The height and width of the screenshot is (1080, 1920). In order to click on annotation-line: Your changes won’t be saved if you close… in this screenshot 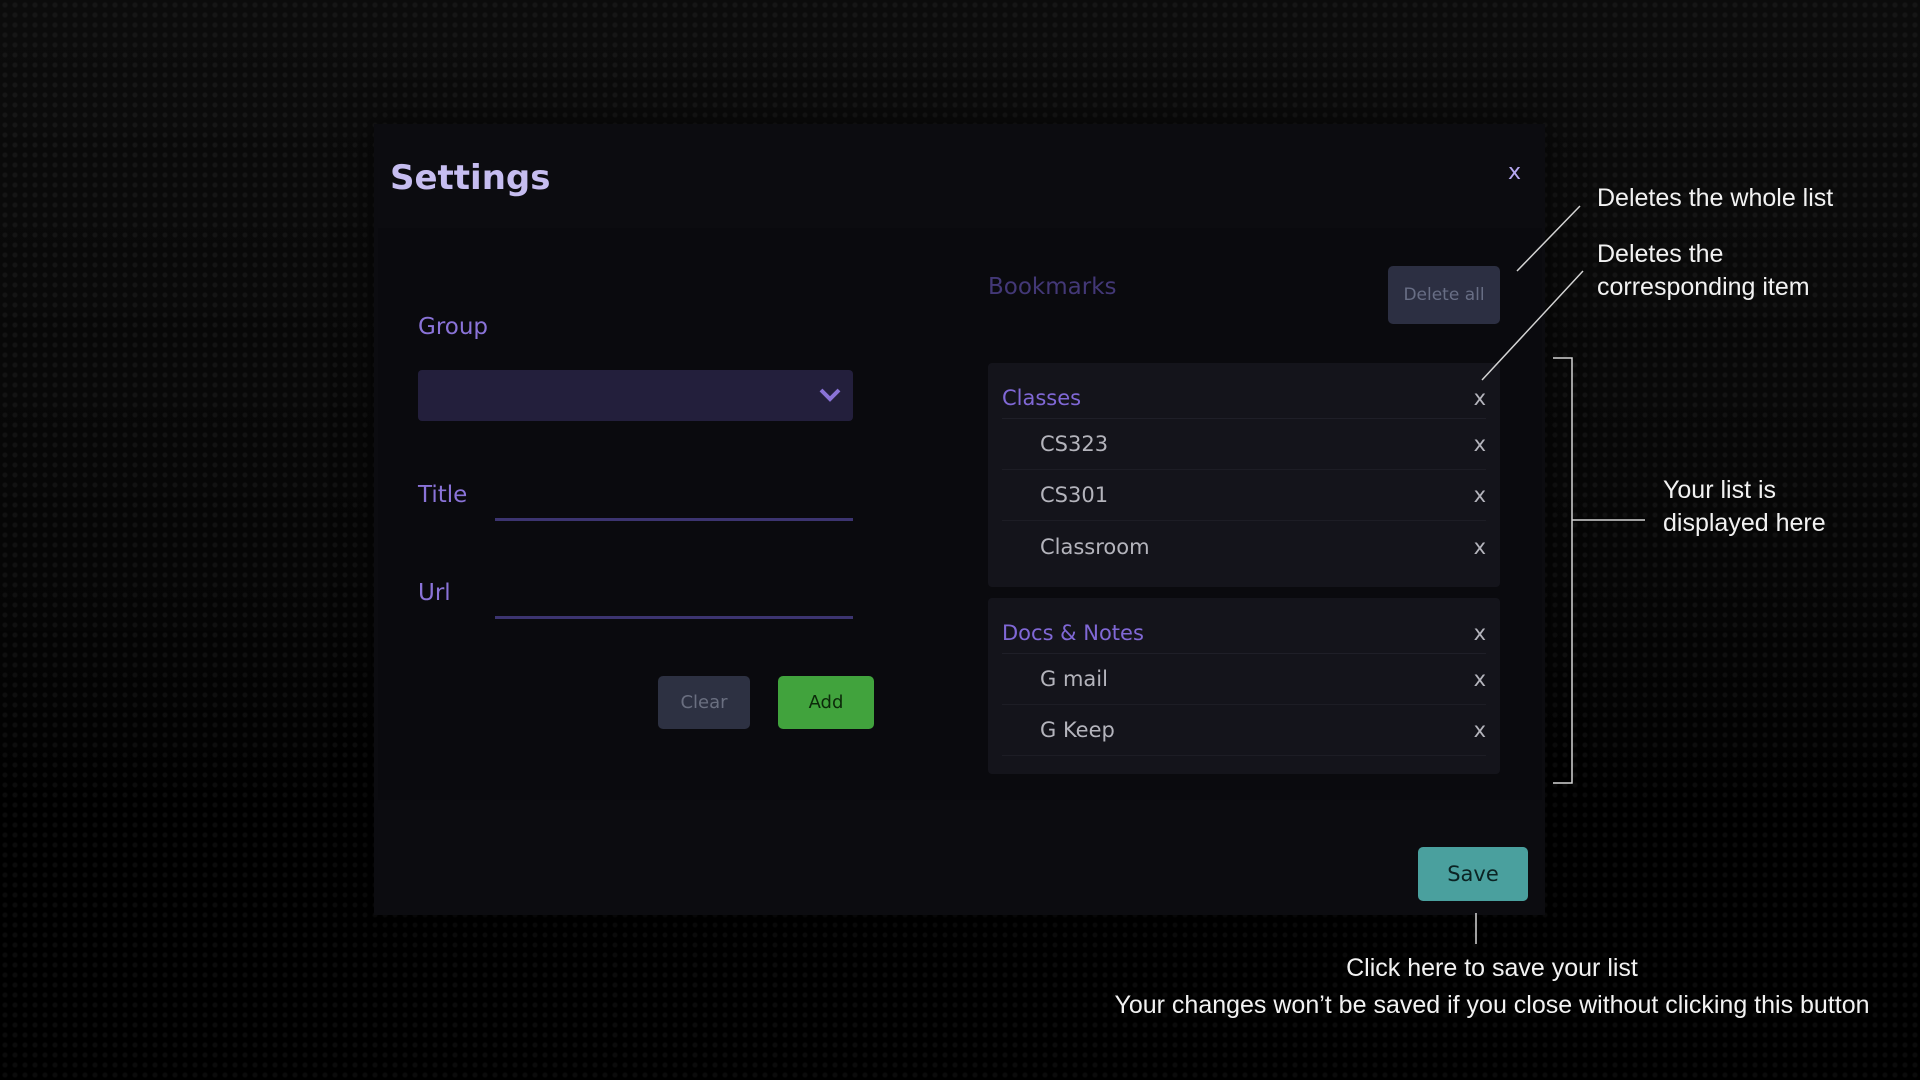, I will do `click(1492, 1005)`.